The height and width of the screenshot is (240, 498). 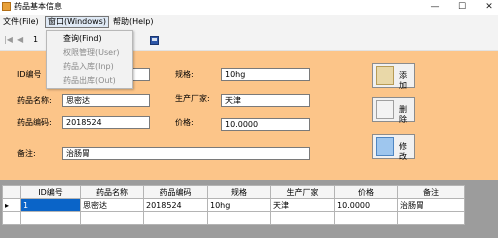 I want to click on table-header-row: ID编号 药品名称 药品编码 规格 生产厂家 价格 备注, so click(x=233, y=192).